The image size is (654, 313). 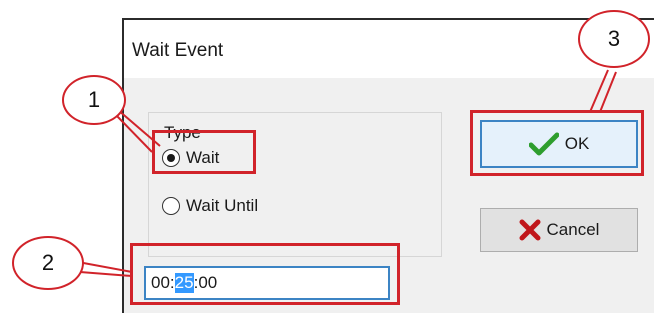 What do you see at coordinates (222, 205) in the screenshot?
I see `radio-wait-until-label: Wait Until` at bounding box center [222, 205].